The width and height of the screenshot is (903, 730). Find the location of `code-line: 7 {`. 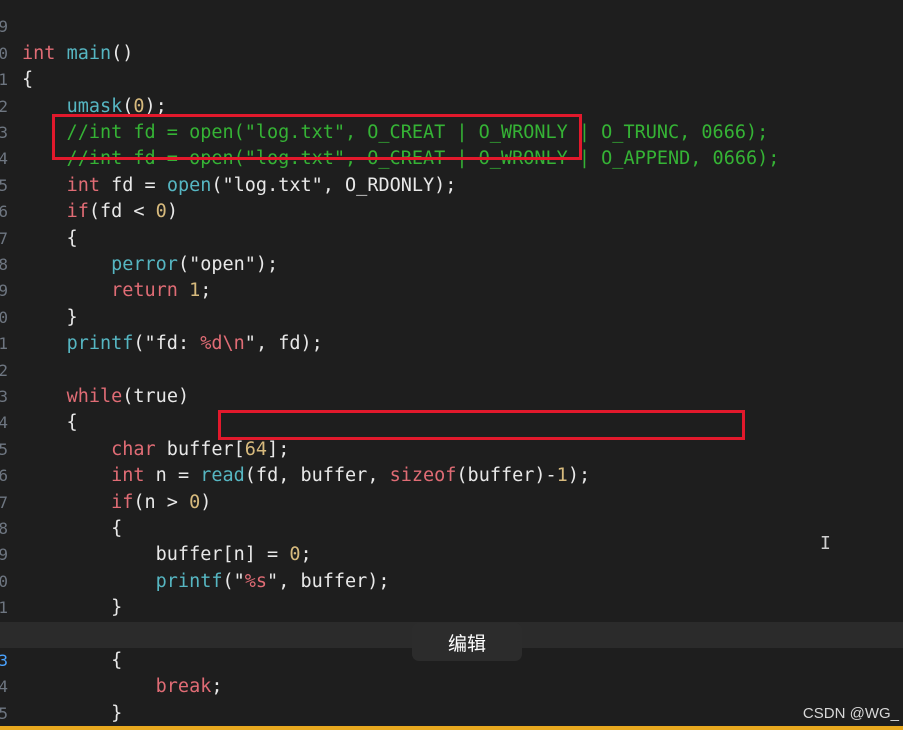

code-line: 7 { is located at coordinates (451, 501).